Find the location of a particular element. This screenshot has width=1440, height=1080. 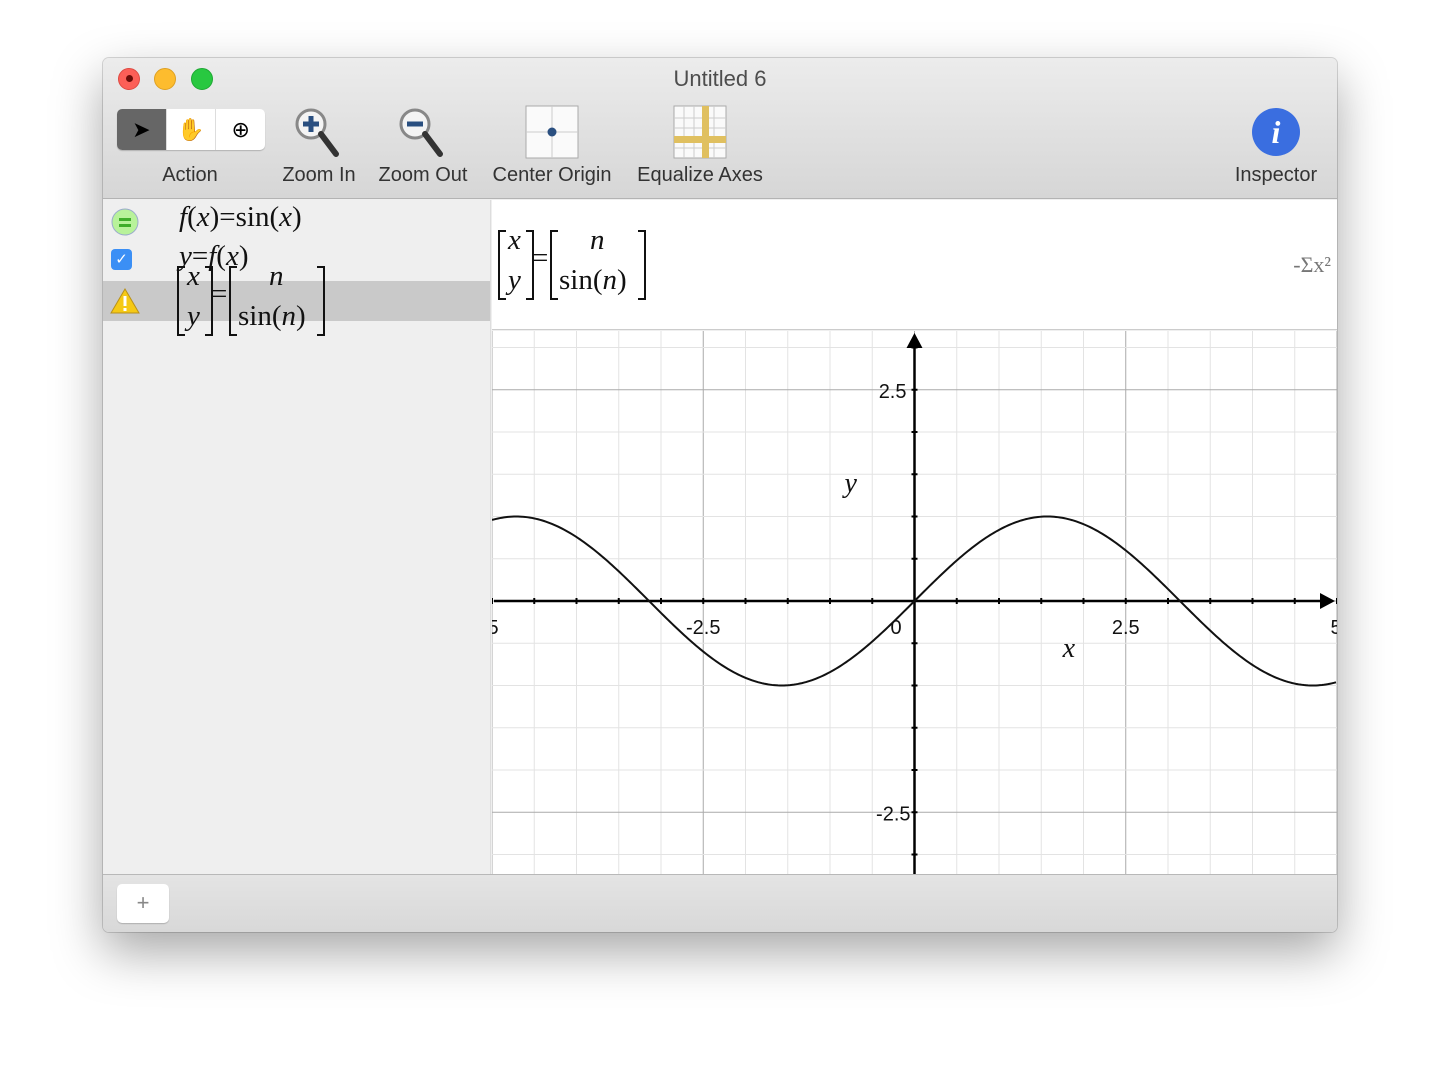

equation-row: f(x)=sin(x) is located at coordinates (296, 220).